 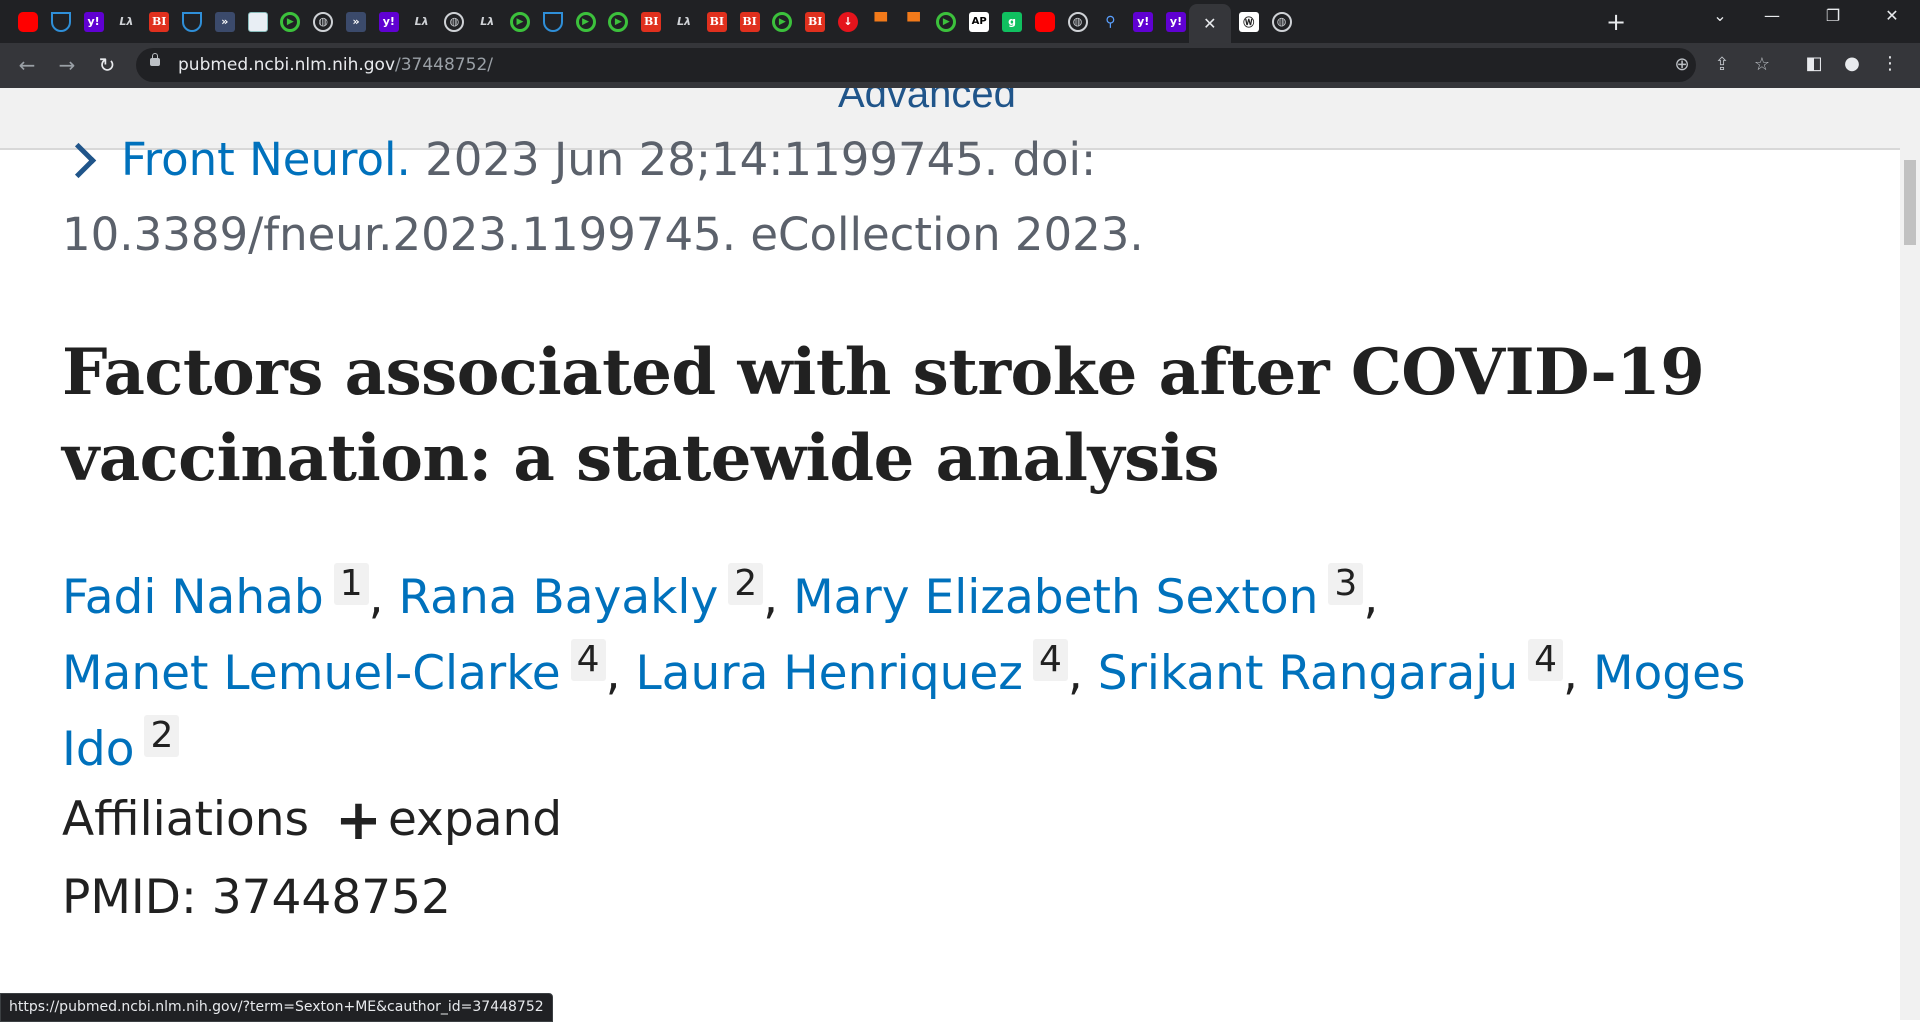 I want to click on browser-tab: ✕, so click(x=1209, y=23).